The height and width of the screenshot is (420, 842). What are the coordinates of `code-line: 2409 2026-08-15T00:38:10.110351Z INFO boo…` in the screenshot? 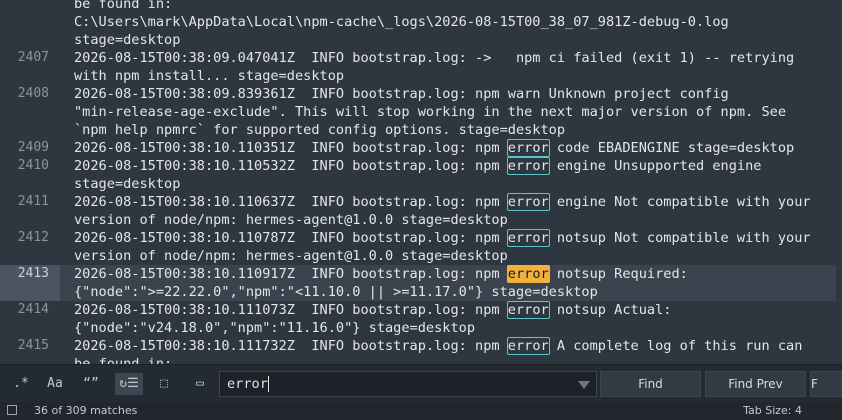 It's located at (421, 148).